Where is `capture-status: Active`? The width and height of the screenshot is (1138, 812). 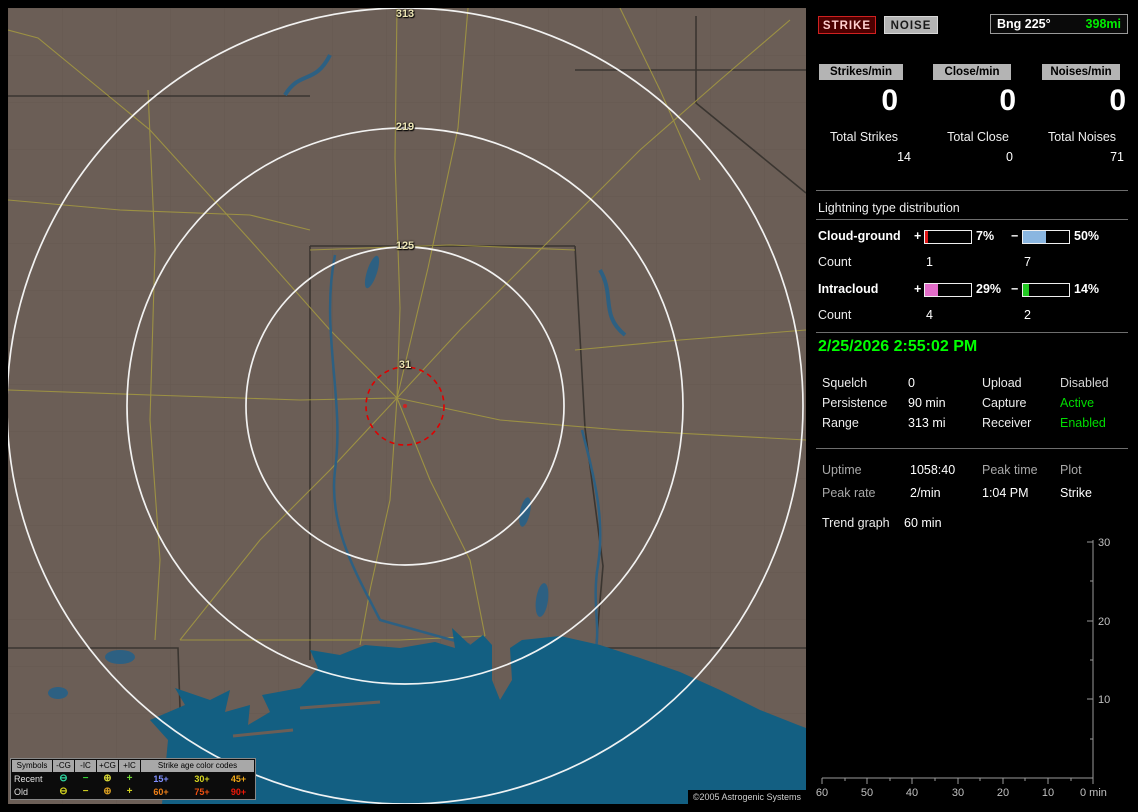 capture-status: Active is located at coordinates (1077, 403).